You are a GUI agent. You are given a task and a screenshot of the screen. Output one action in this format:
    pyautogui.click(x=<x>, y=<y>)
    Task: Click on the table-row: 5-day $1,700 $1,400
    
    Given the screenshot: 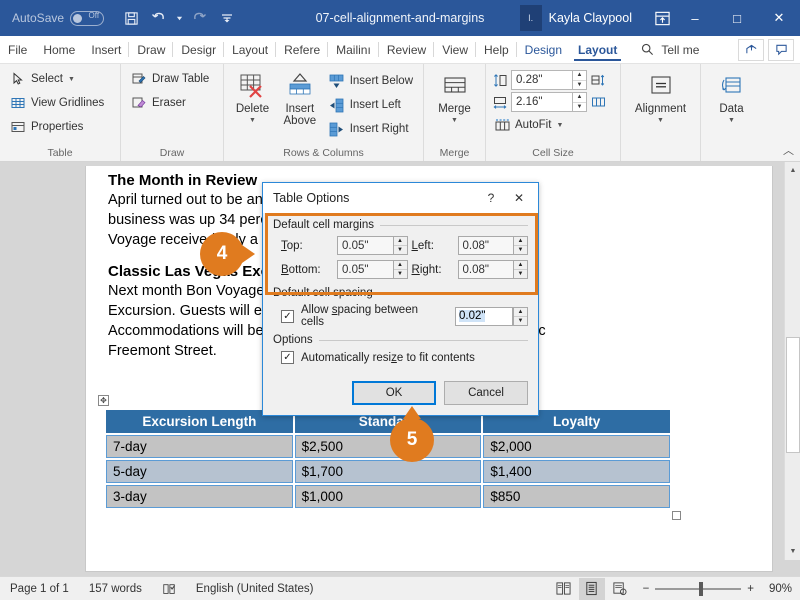 What is the action you would take?
    pyautogui.click(x=388, y=471)
    